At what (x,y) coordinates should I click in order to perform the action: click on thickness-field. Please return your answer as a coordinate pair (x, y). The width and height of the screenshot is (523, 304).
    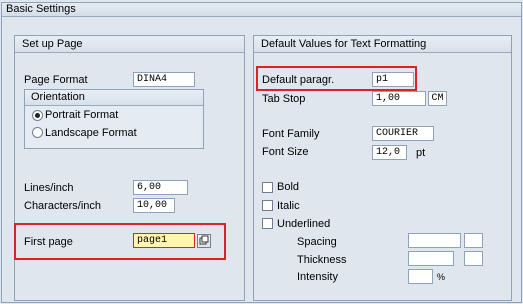
    Looking at the image, I should click on (431, 258).